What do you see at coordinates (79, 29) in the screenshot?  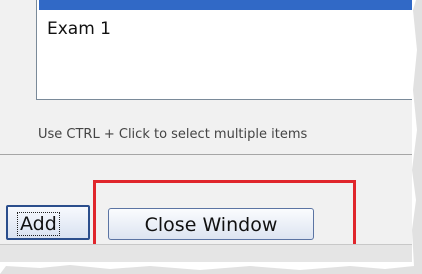 I see `list-item-exam: Exam 1` at bounding box center [79, 29].